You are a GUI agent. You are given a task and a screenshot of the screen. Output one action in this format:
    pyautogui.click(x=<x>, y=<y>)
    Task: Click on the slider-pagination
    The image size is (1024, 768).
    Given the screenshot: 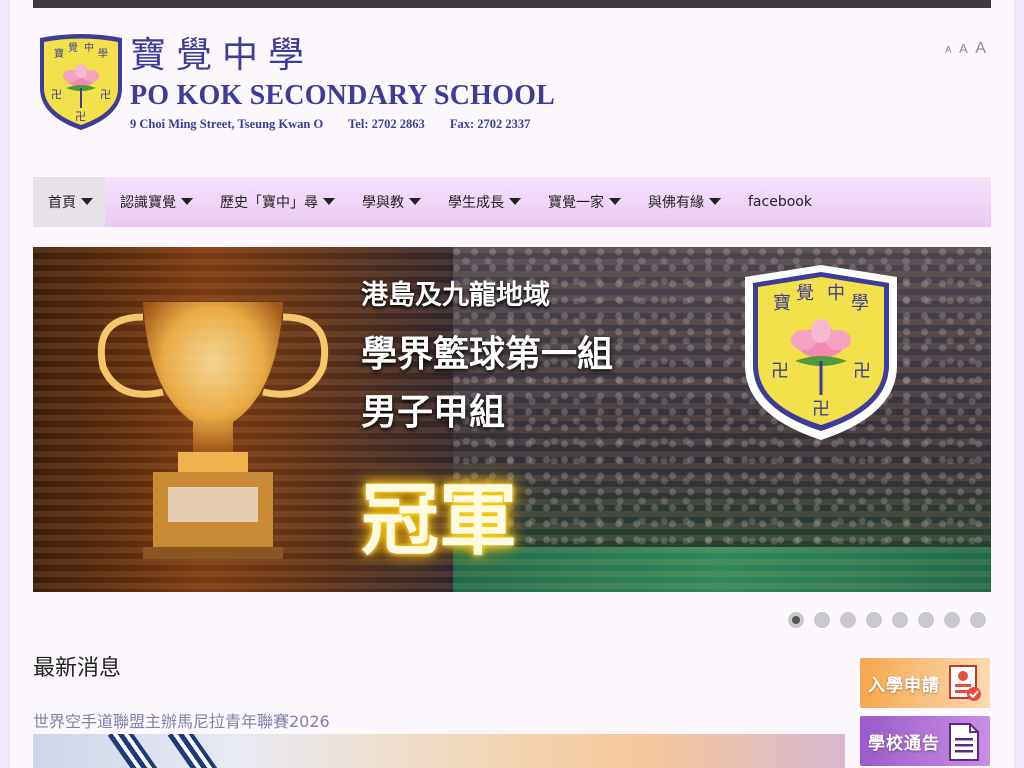 What is the action you would take?
    pyautogui.click(x=892, y=620)
    